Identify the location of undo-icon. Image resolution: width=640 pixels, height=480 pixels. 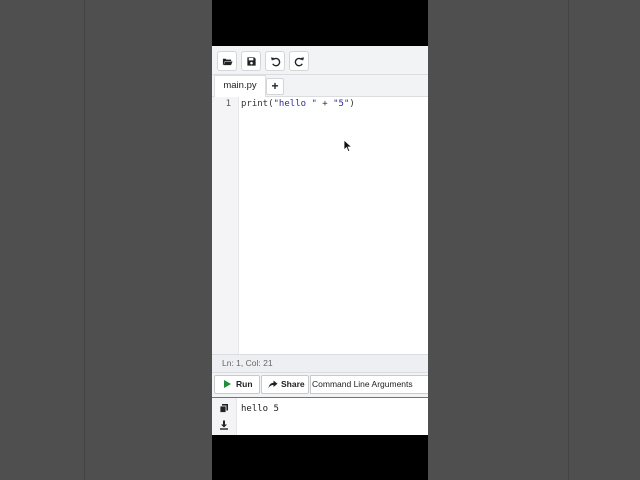
(275, 61).